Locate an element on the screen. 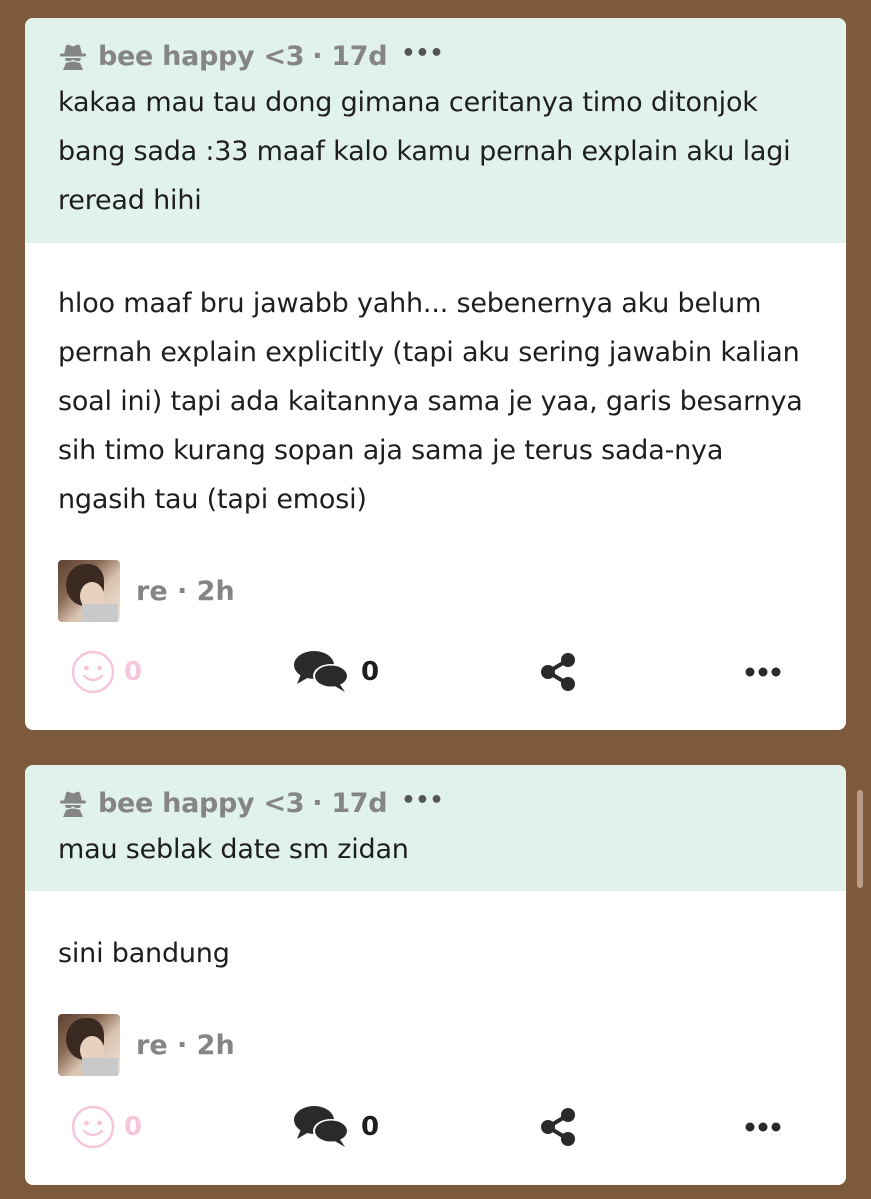  answer-text: sini bandung is located at coordinates (144, 953).